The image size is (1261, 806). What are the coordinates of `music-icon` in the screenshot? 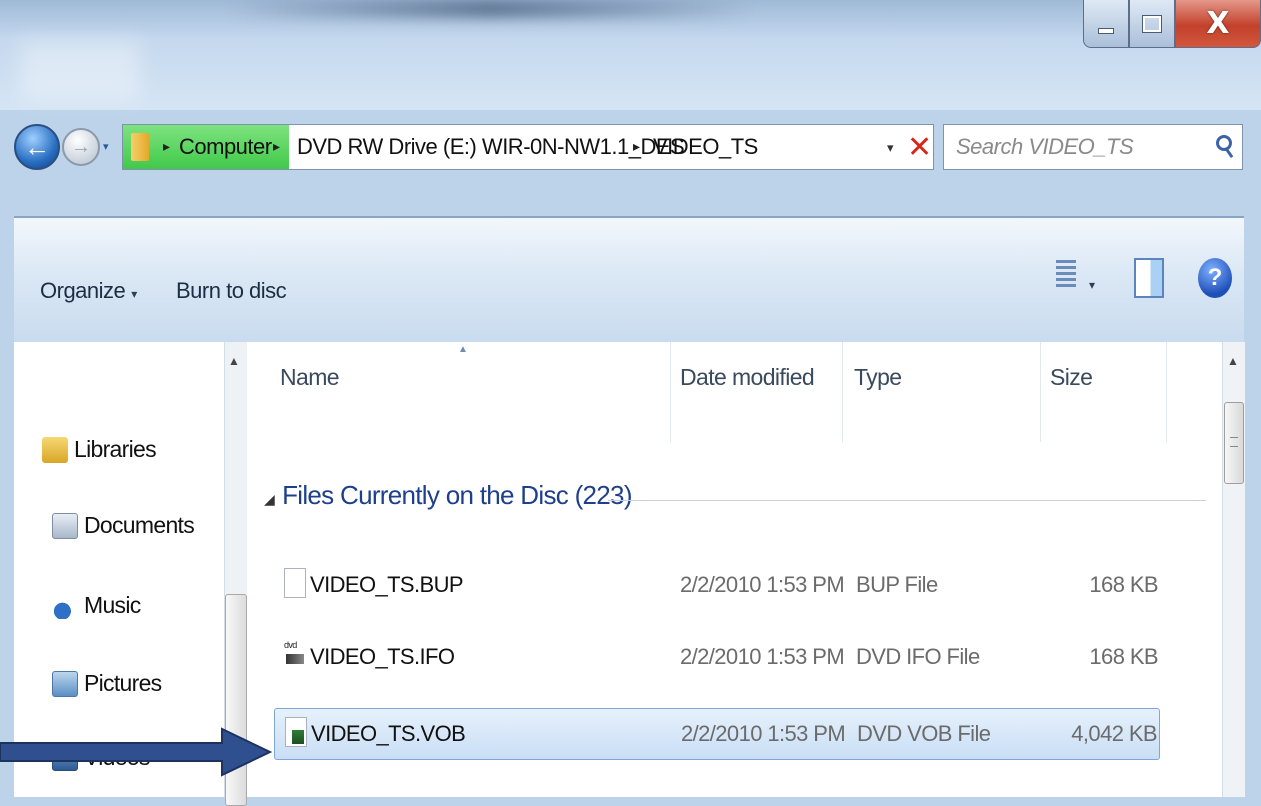 It's located at (65, 605).